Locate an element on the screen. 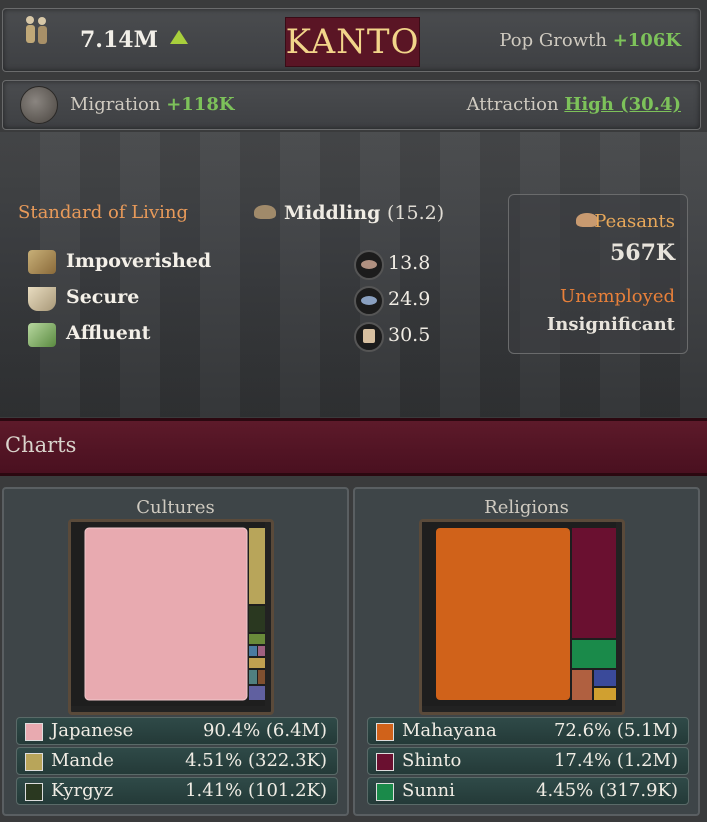  treemap-japanese is located at coordinates (166, 614).